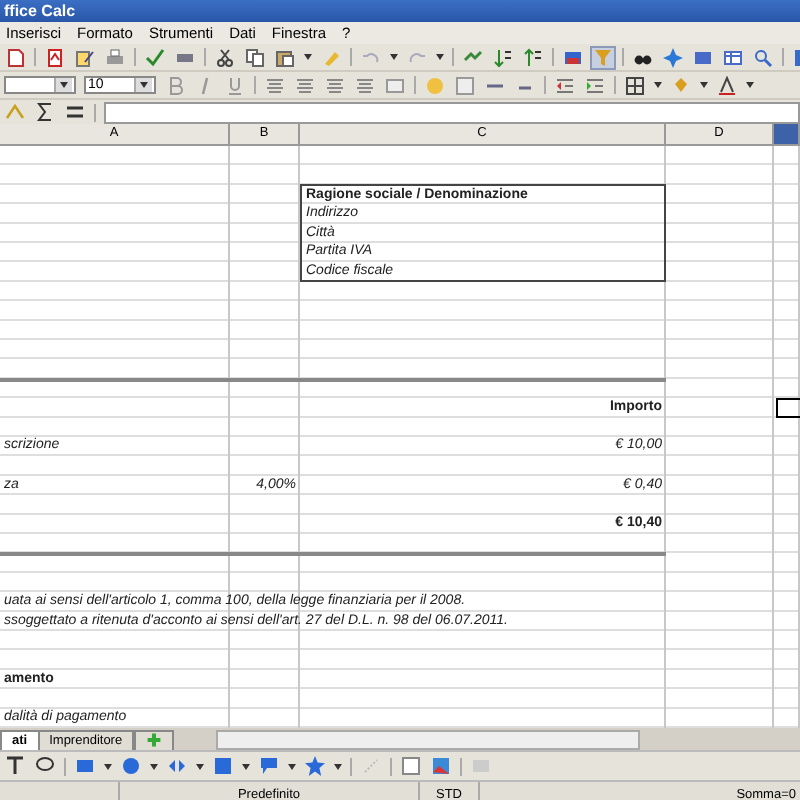 This screenshot has width=800, height=800. What do you see at coordinates (533, 57) in the screenshot?
I see `sort-descending-icon` at bounding box center [533, 57].